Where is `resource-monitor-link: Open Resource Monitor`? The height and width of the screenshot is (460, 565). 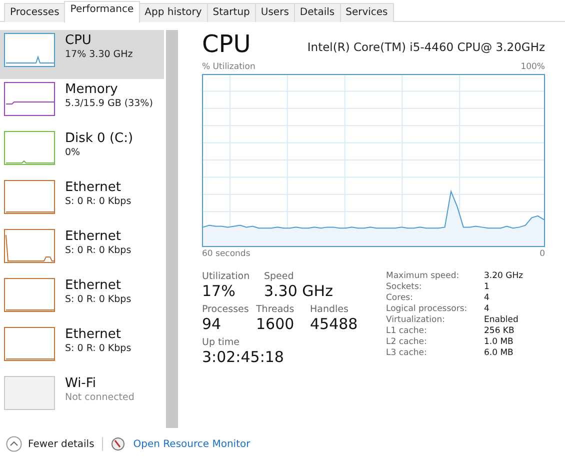
resource-monitor-link: Open Resource Monitor is located at coordinates (191, 444).